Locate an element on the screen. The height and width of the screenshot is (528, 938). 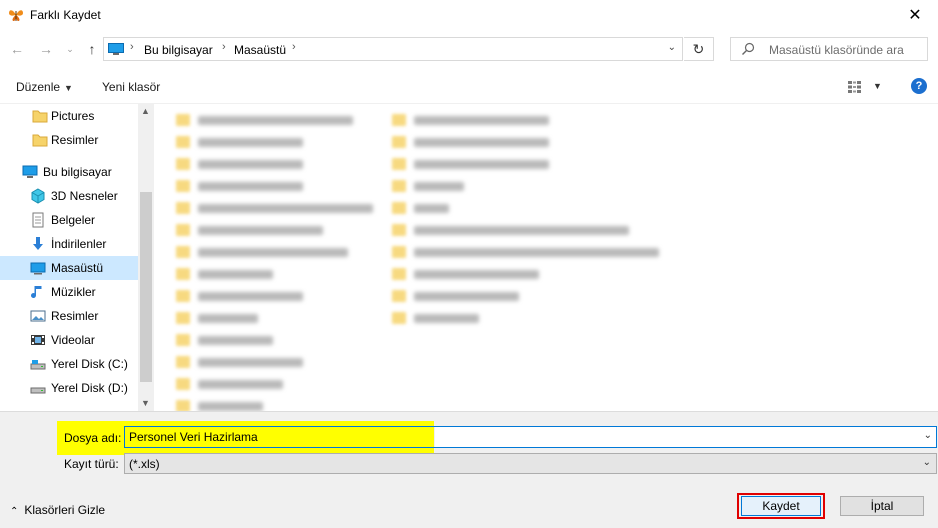
window-title: Farklı Kaydet is located at coordinates (65, 15).